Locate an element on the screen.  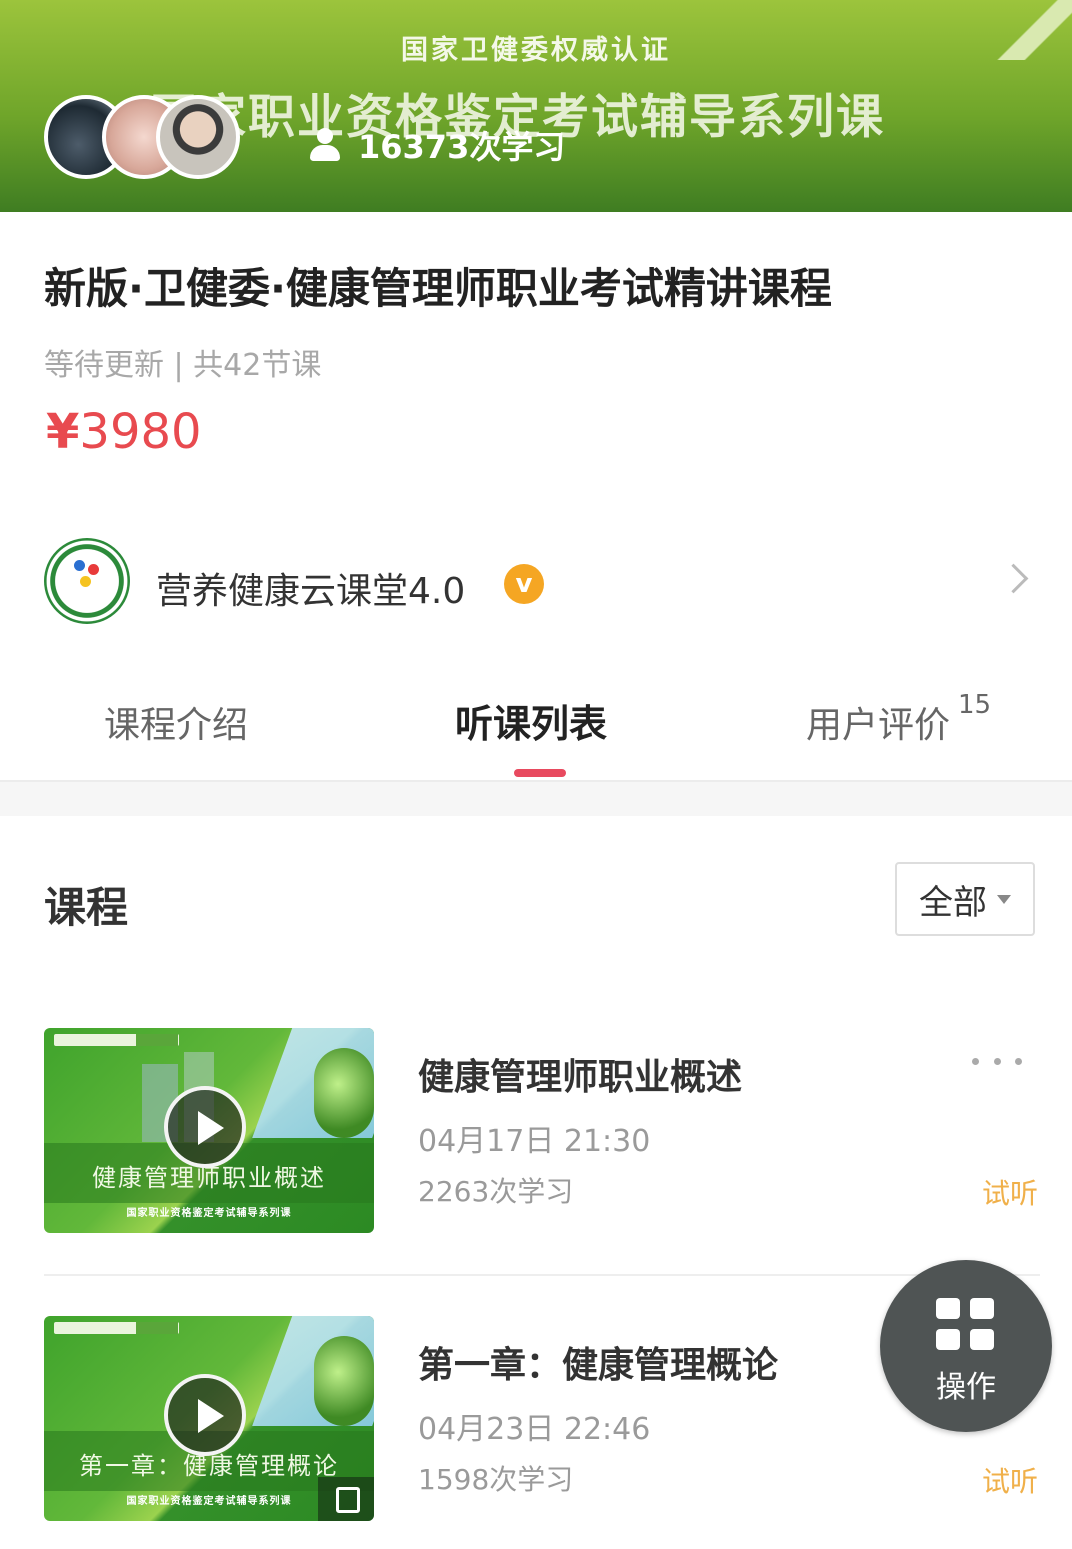
lesson-title: 健康管理师职业概述 is located at coordinates (580, 1077).